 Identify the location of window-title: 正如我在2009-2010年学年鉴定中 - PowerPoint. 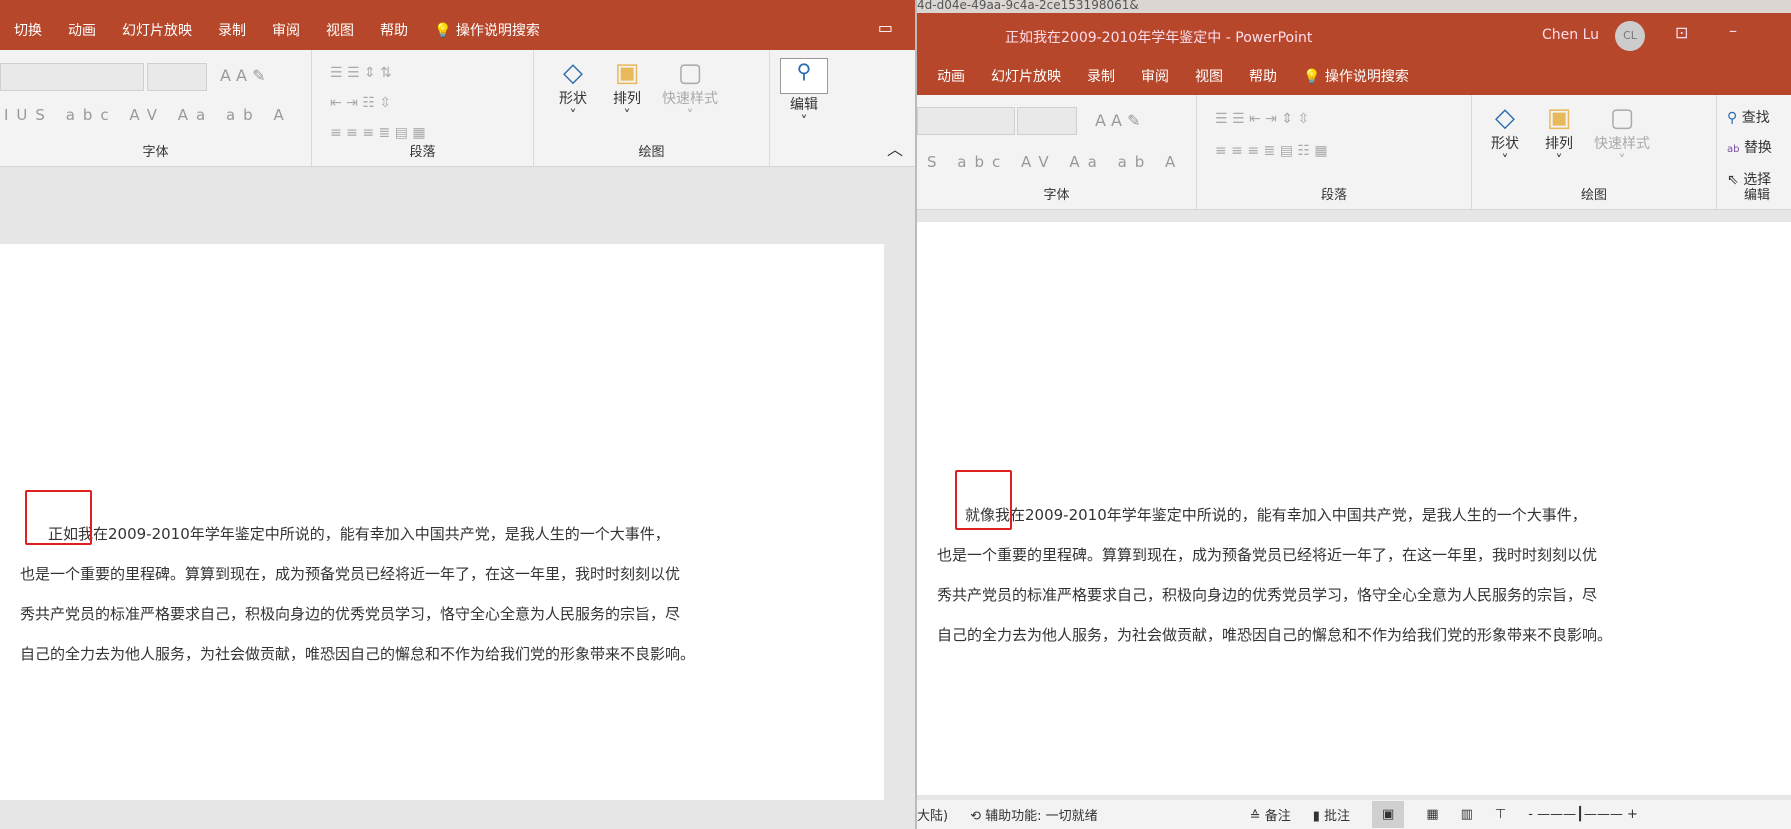
(1159, 38).